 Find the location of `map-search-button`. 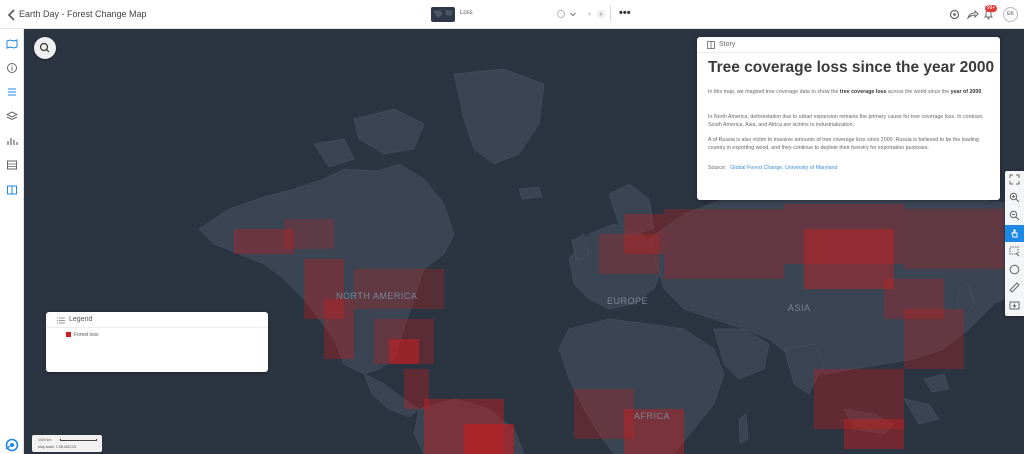

map-search-button is located at coordinates (45, 48).